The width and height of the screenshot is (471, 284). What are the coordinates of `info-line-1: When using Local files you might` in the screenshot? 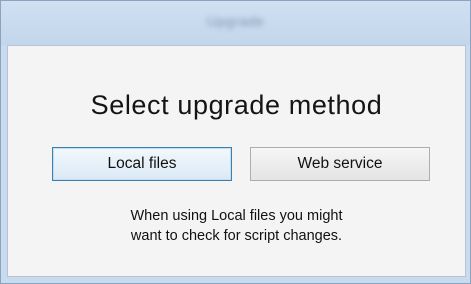 It's located at (236, 216).